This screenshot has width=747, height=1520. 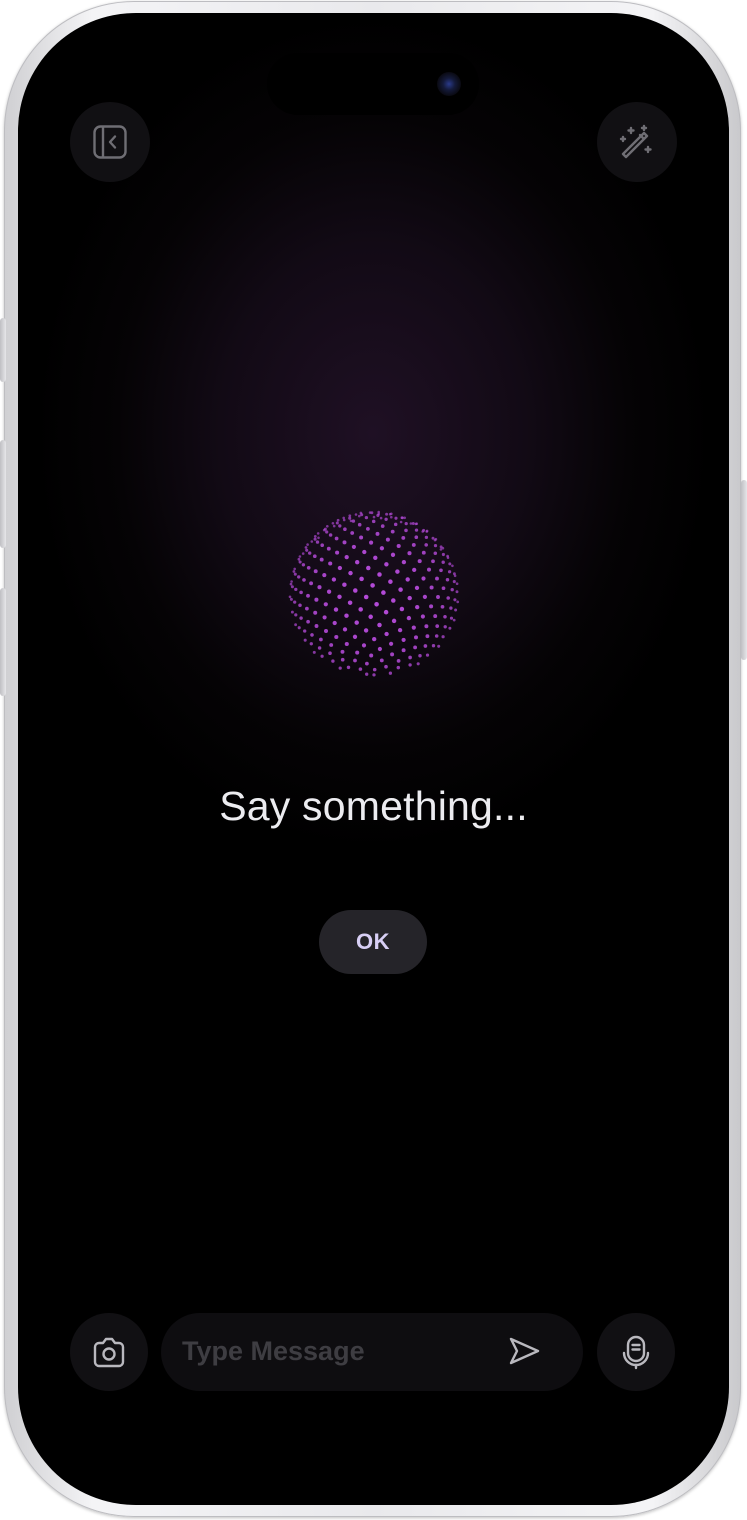 I want to click on message-input, so click(x=332, y=1351).